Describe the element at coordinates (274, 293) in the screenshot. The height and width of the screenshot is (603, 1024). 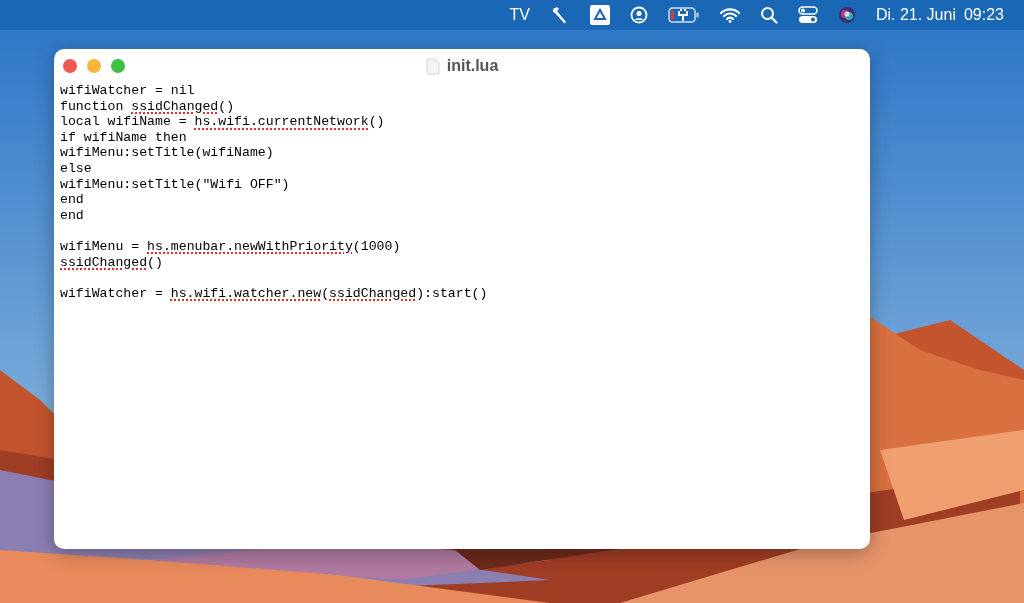
I see `code-line: wifiWatcher = hs.wifi.watcher.new(ssidChanged):start()` at that location.